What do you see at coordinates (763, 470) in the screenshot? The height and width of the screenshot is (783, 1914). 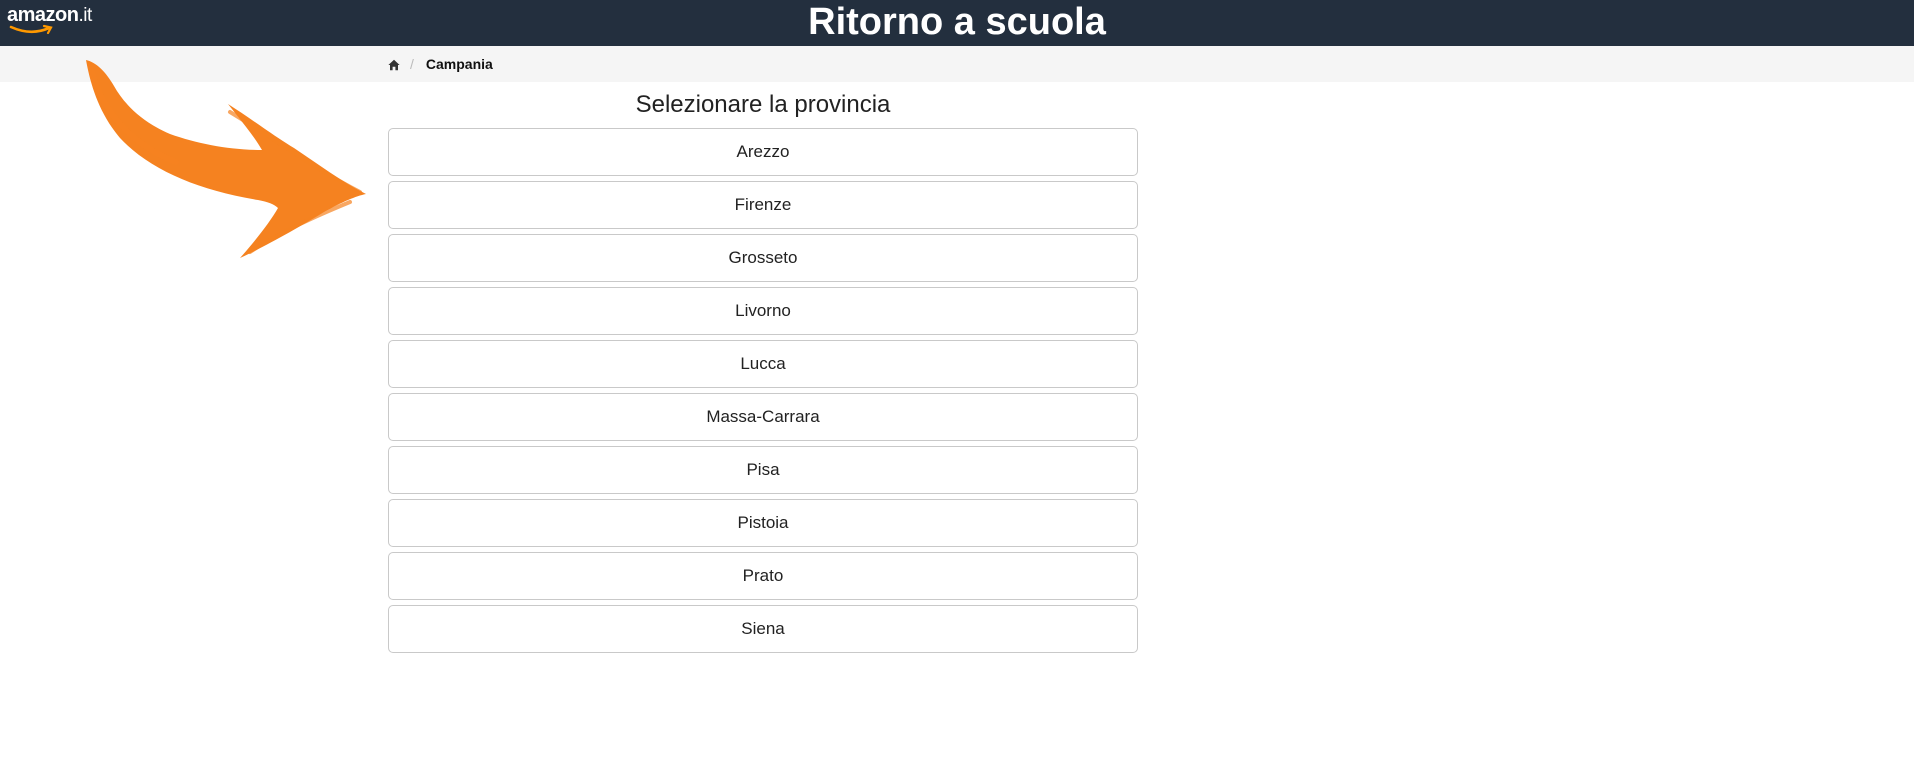 I see `province-button-pisa: Pisa` at bounding box center [763, 470].